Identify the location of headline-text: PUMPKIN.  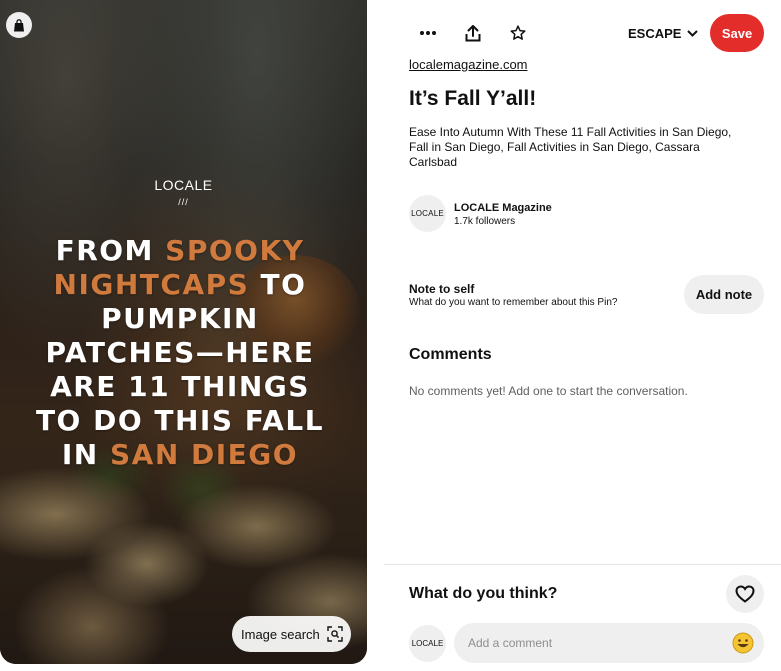
(180, 318).